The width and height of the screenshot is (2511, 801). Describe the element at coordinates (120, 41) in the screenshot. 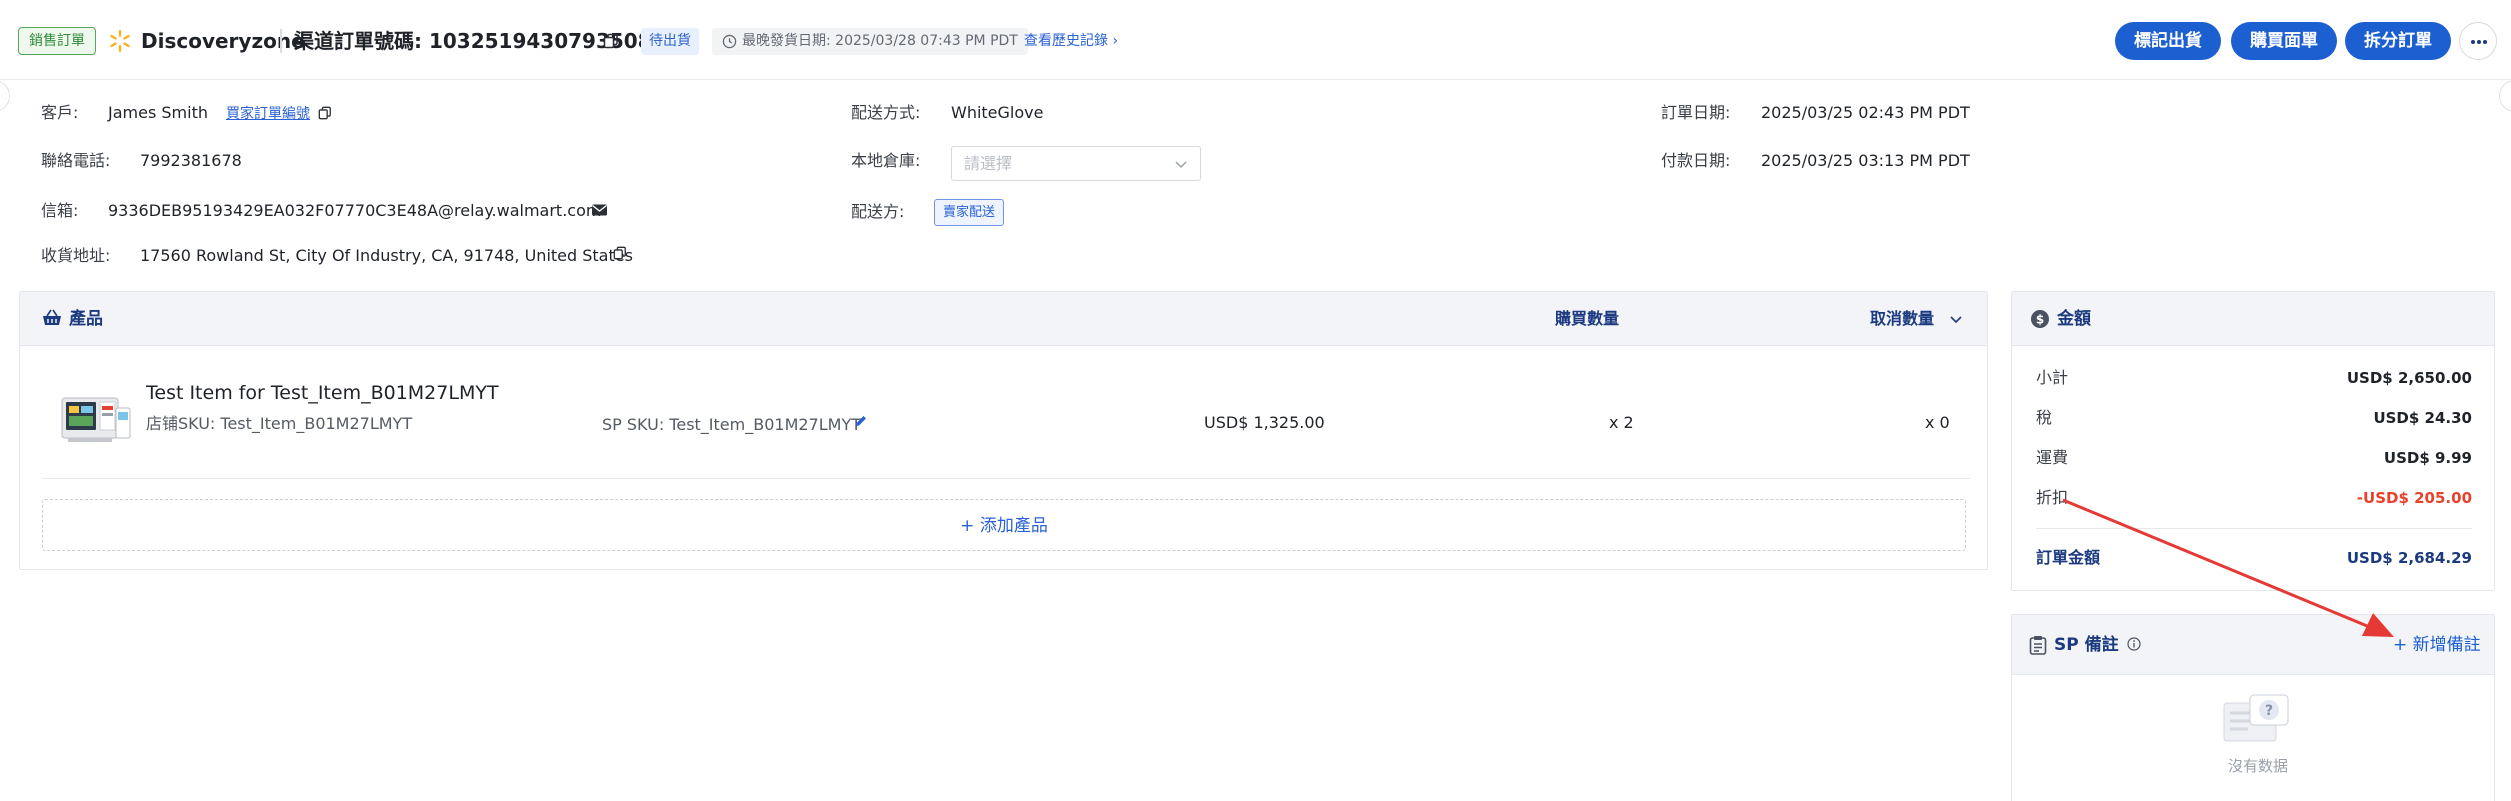

I see `walmart-spark-icon` at that location.